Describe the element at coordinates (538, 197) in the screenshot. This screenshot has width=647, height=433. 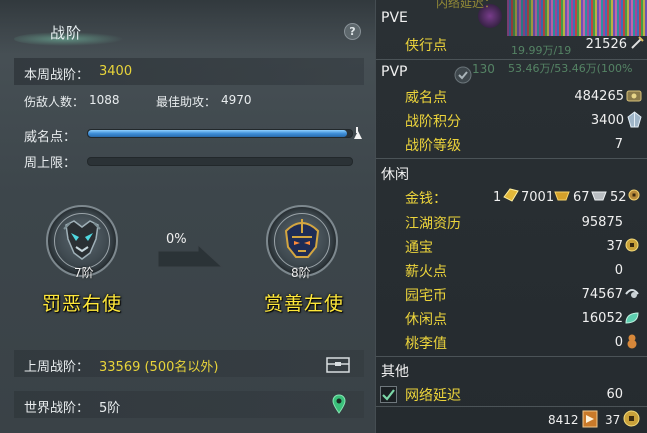
I see `money-gold-value: 7001` at that location.